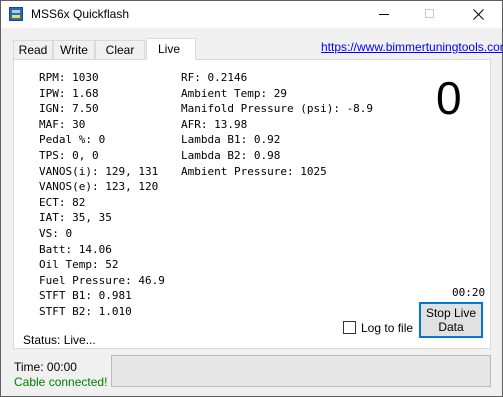 The width and height of the screenshot is (503, 397). Describe the element at coordinates (33, 49) in the screenshot. I see `tab-read: Read` at that location.